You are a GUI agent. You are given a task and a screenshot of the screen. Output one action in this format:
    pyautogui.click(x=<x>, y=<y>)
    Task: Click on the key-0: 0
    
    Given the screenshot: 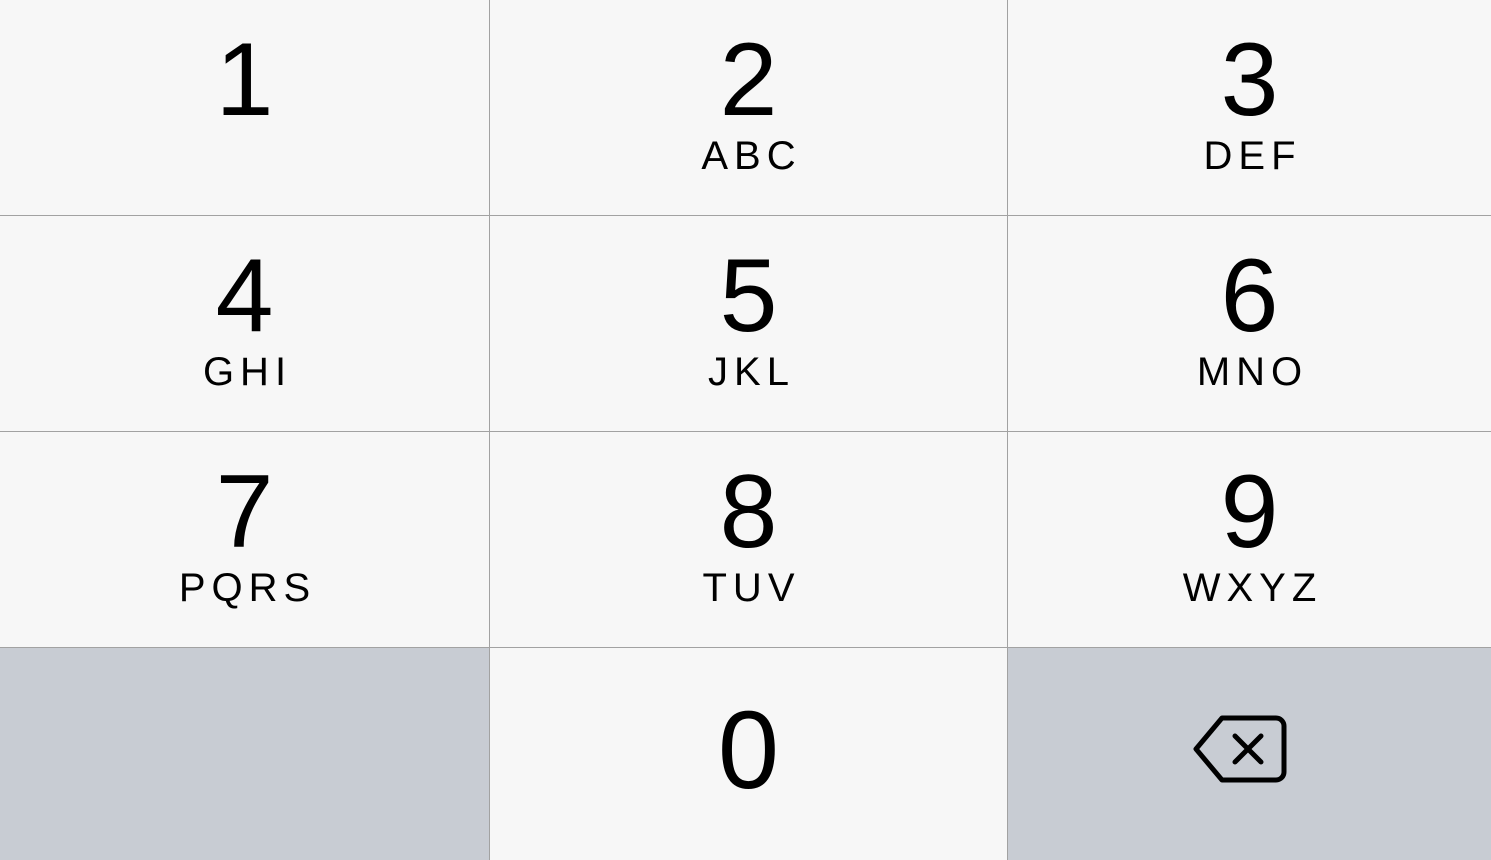 What is the action you would take?
    pyautogui.click(x=749, y=754)
    